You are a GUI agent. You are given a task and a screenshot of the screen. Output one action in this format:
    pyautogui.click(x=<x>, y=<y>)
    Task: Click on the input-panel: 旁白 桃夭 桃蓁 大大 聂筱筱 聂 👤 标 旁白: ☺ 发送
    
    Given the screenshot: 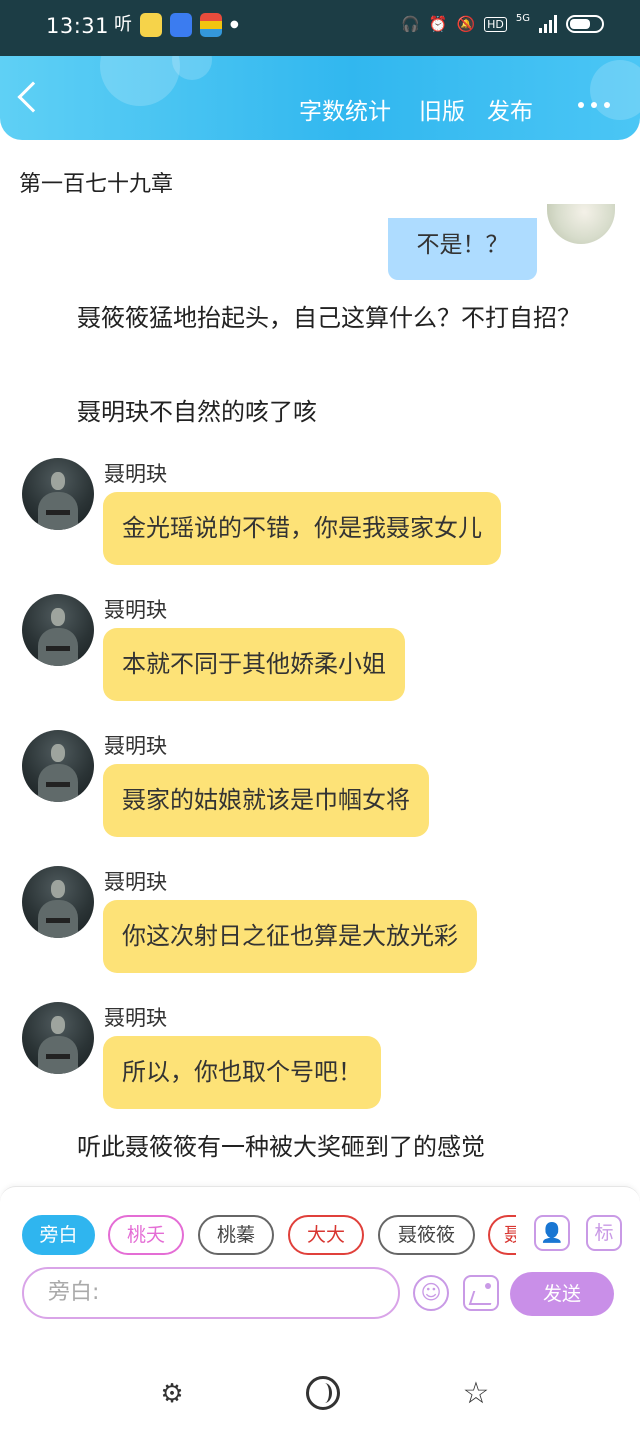 What is the action you would take?
    pyautogui.click(x=320, y=1271)
    